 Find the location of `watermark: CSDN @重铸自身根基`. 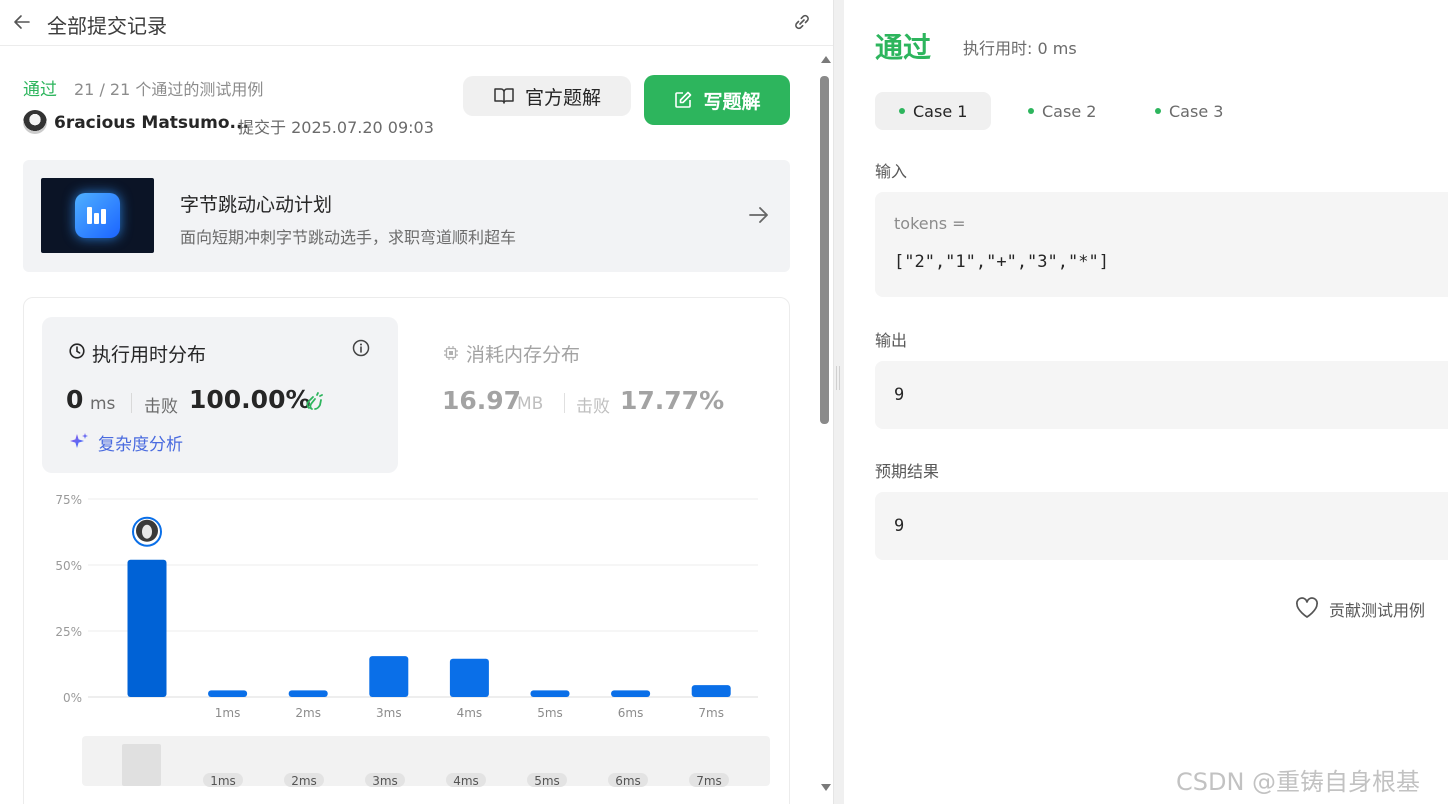

watermark: CSDN @重铸自身根基 is located at coordinates (1298, 782).